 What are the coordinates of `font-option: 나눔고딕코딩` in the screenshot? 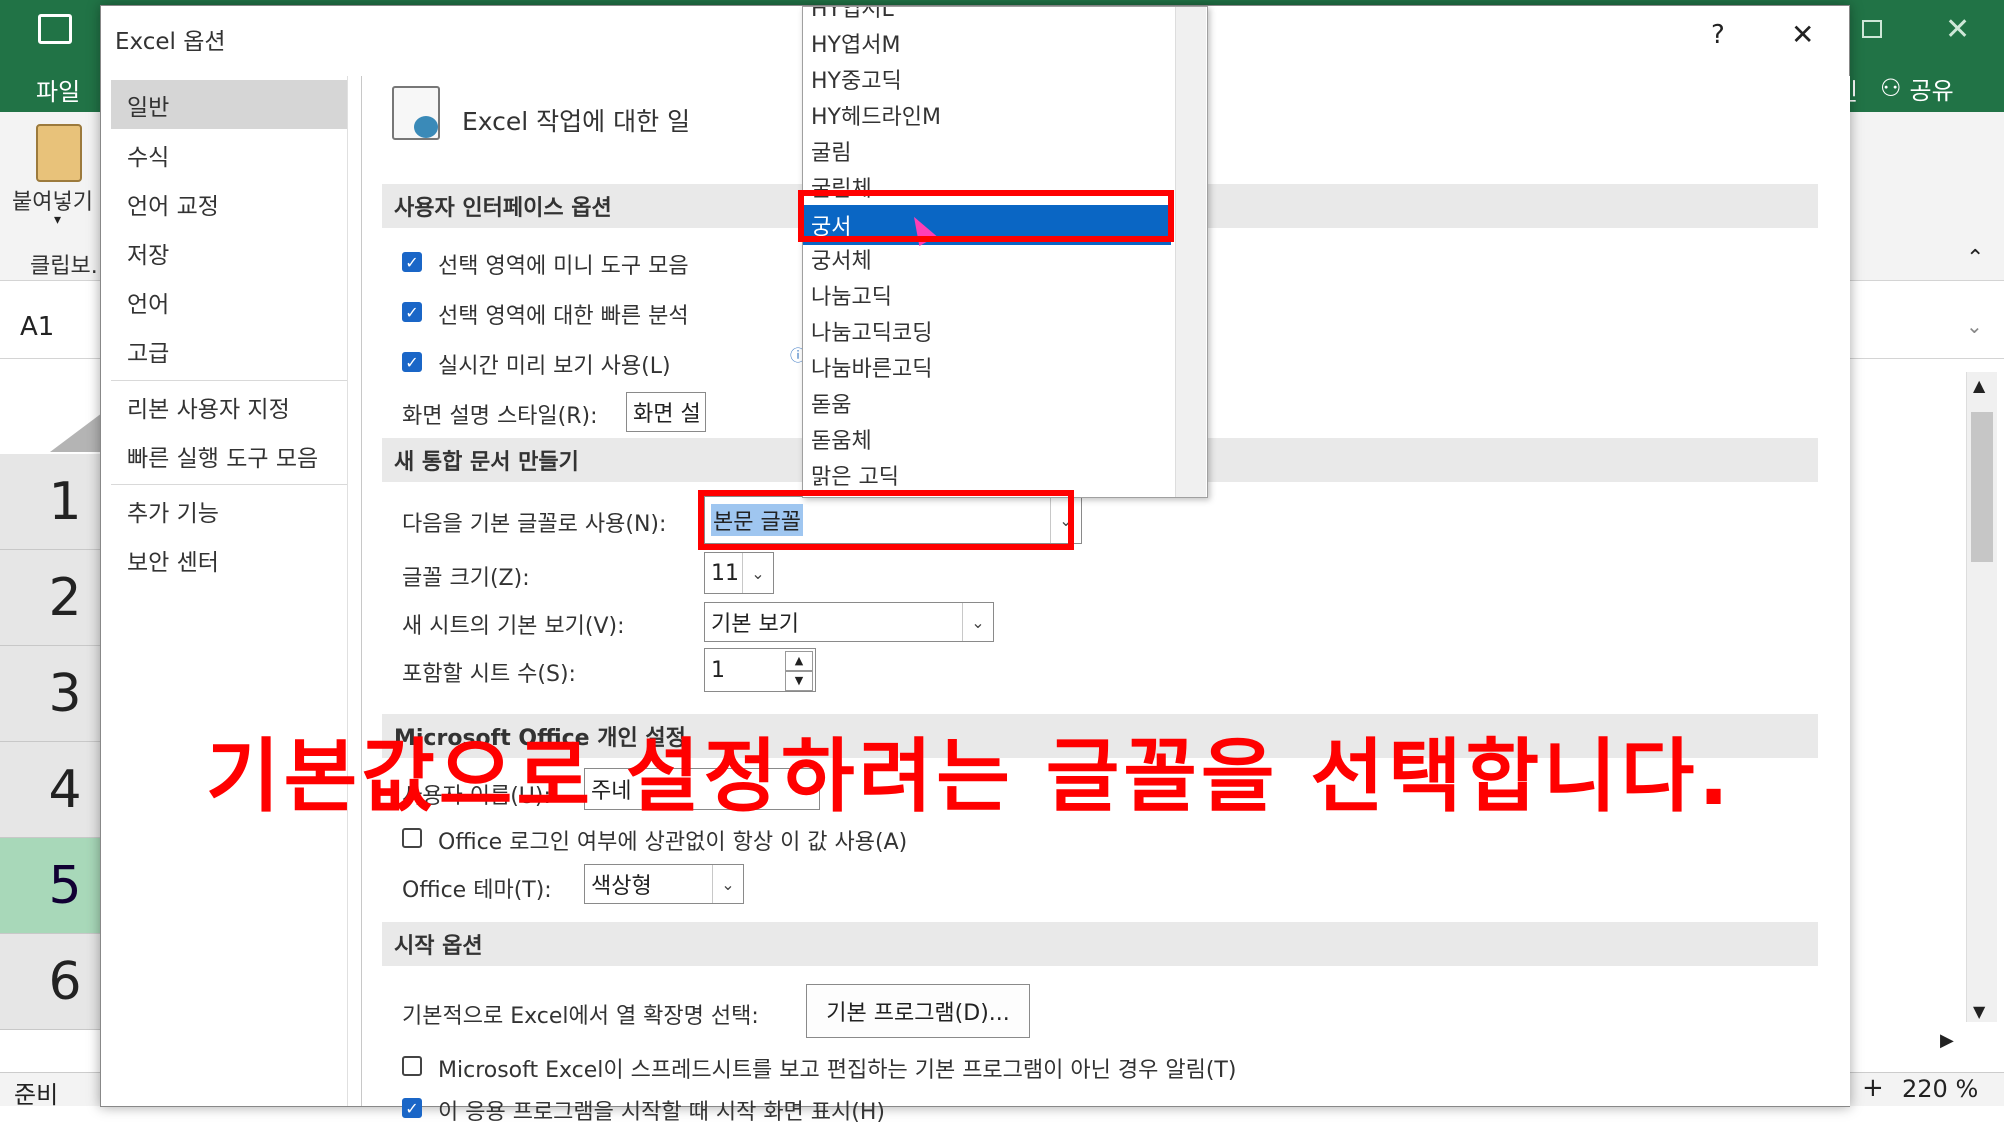 It's located at (991, 331).